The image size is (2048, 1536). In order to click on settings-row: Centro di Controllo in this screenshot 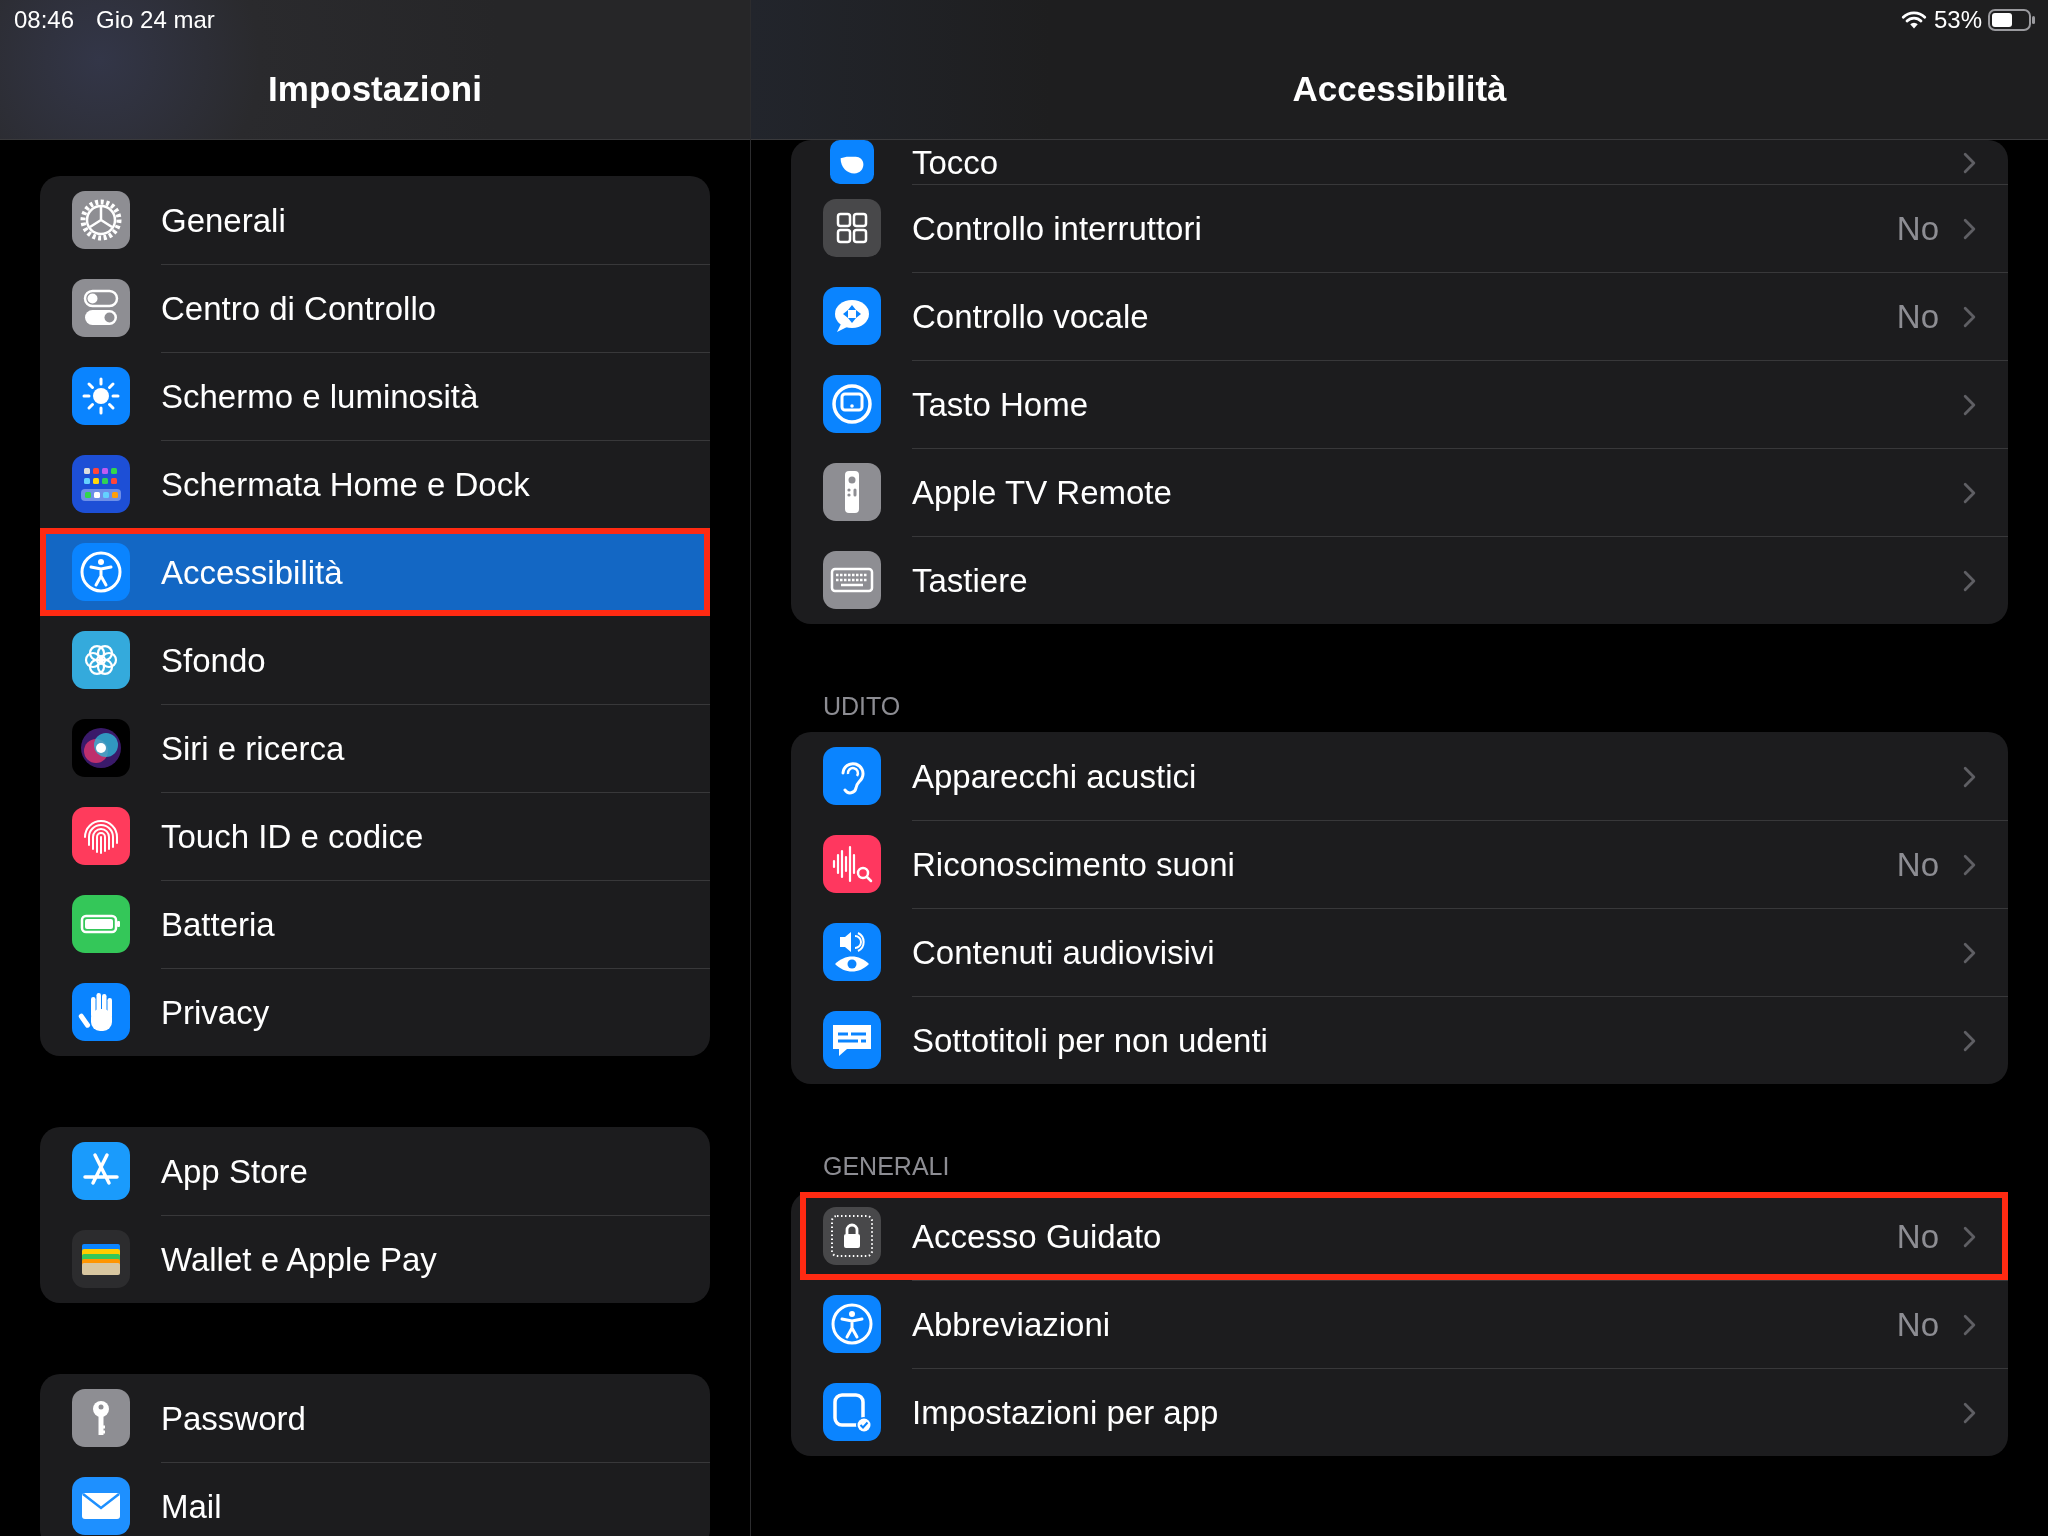, I will do `click(375, 308)`.